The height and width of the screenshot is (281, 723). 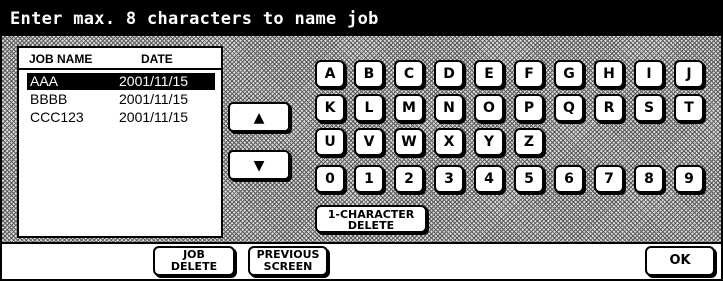 What do you see at coordinates (49, 99) in the screenshot?
I see `job-name: BBBB` at bounding box center [49, 99].